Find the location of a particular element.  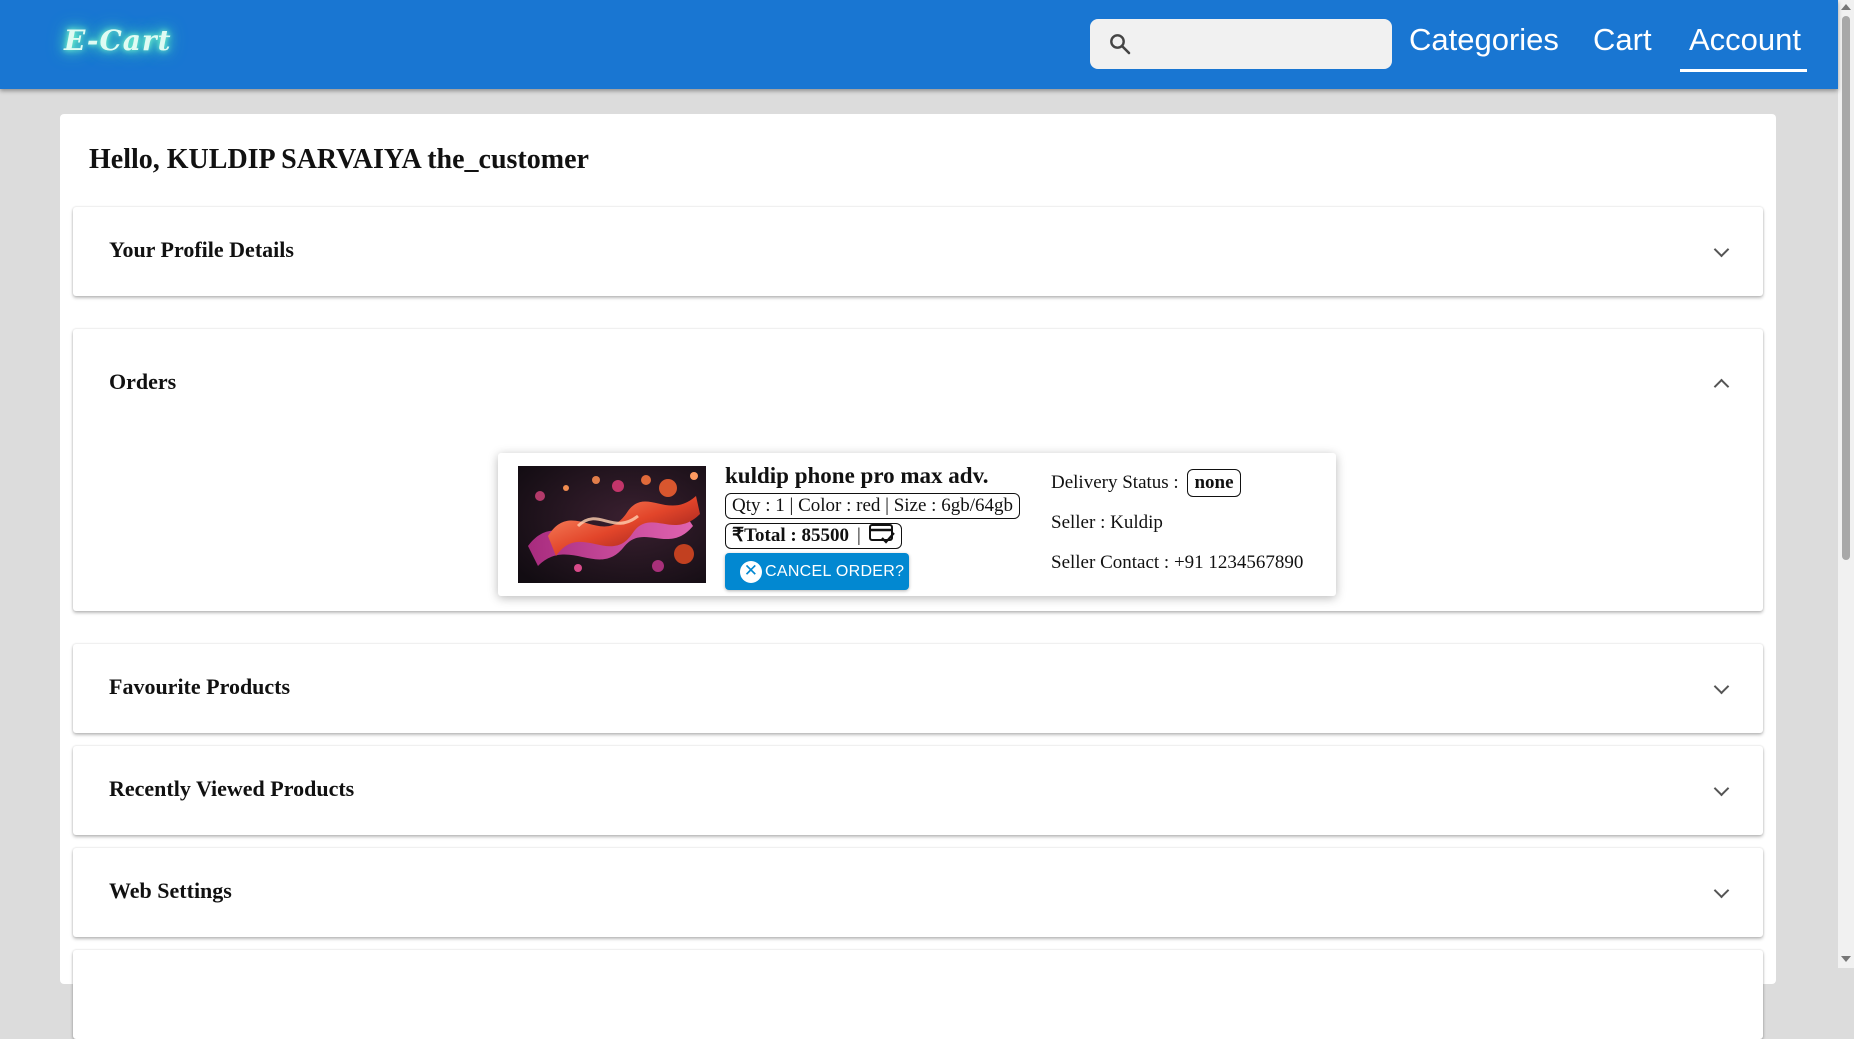

page-scrollbar is located at coordinates (1846, 484).